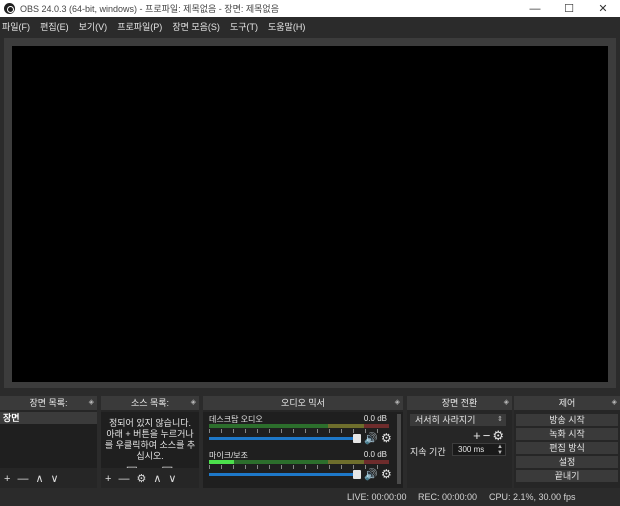  I want to click on sources-empty-line: 를 우클릭하여 소스를 추, so click(150, 445).